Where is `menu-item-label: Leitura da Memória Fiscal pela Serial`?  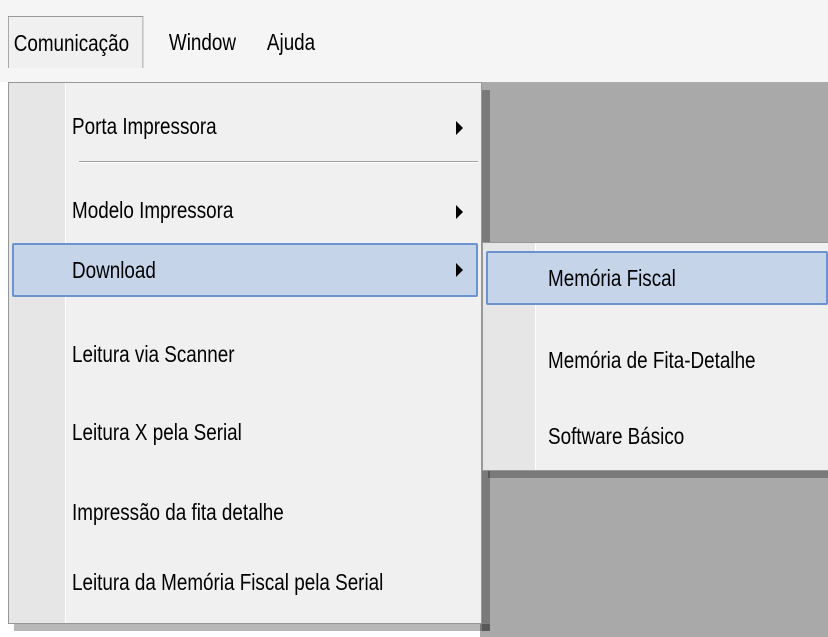 menu-item-label: Leitura da Memória Fiscal pela Serial is located at coordinates (228, 582).